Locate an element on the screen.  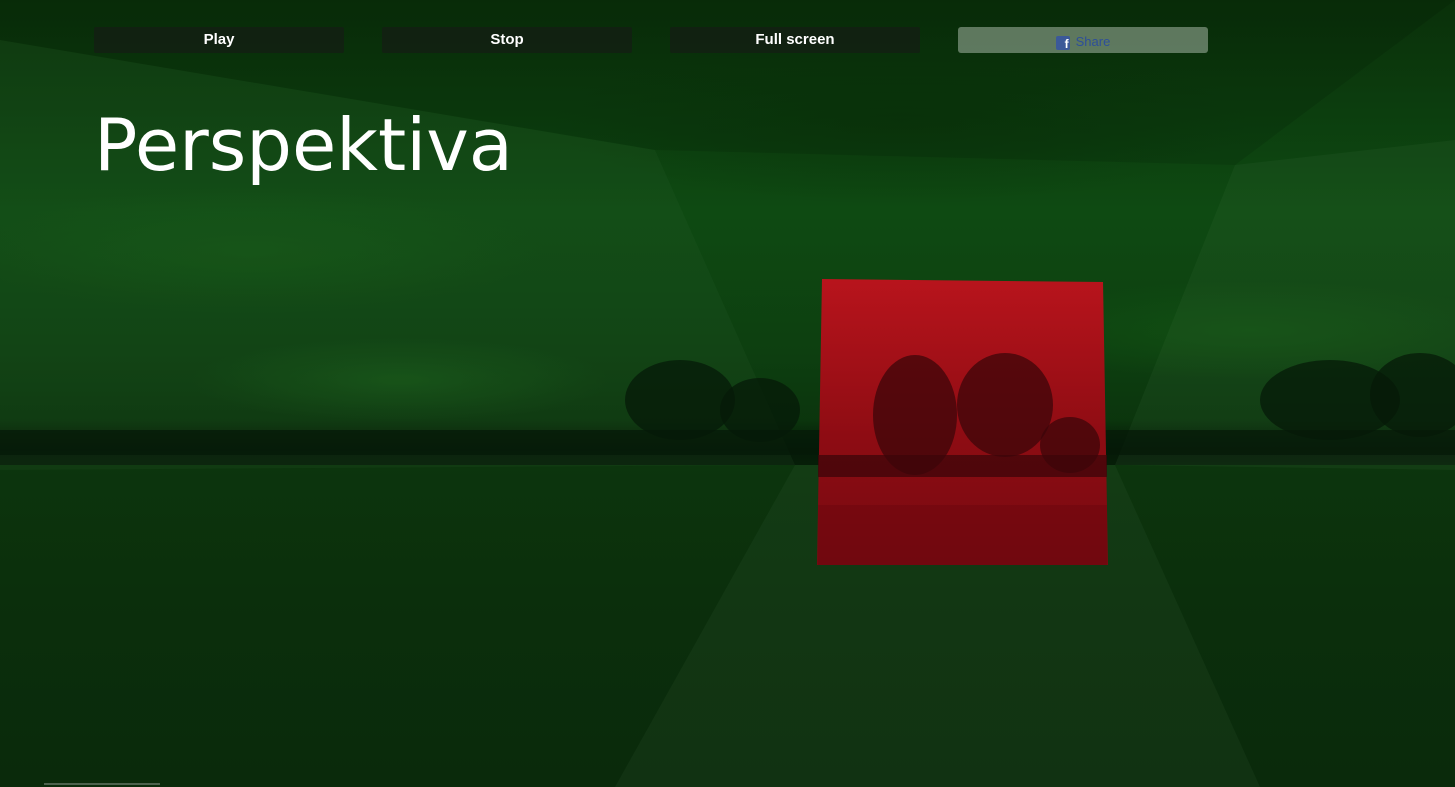
fullscreen-button: Full screen is located at coordinates (795, 40).